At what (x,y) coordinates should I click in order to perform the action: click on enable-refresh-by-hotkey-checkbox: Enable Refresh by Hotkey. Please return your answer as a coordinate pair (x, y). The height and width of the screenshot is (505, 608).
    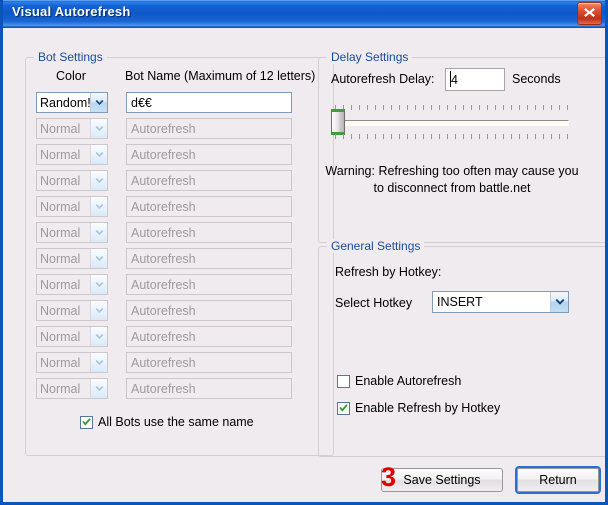
    Looking at the image, I should click on (418, 408).